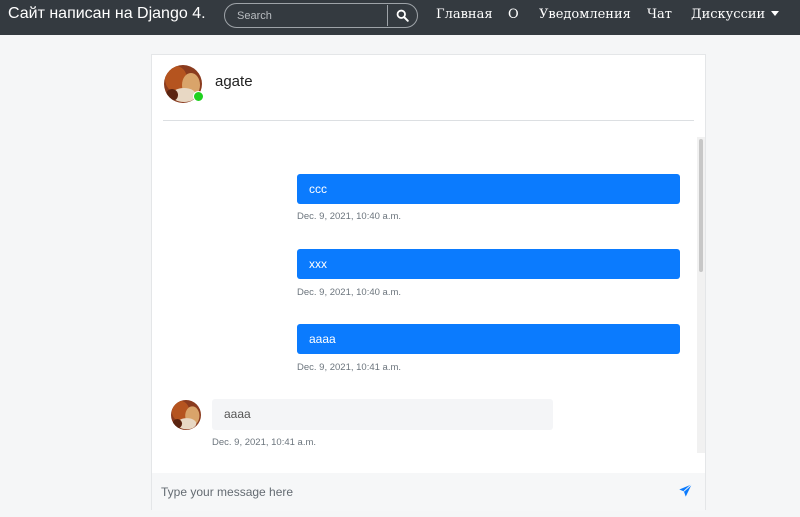 The height and width of the screenshot is (517, 800). I want to click on search-divider, so click(387, 15).